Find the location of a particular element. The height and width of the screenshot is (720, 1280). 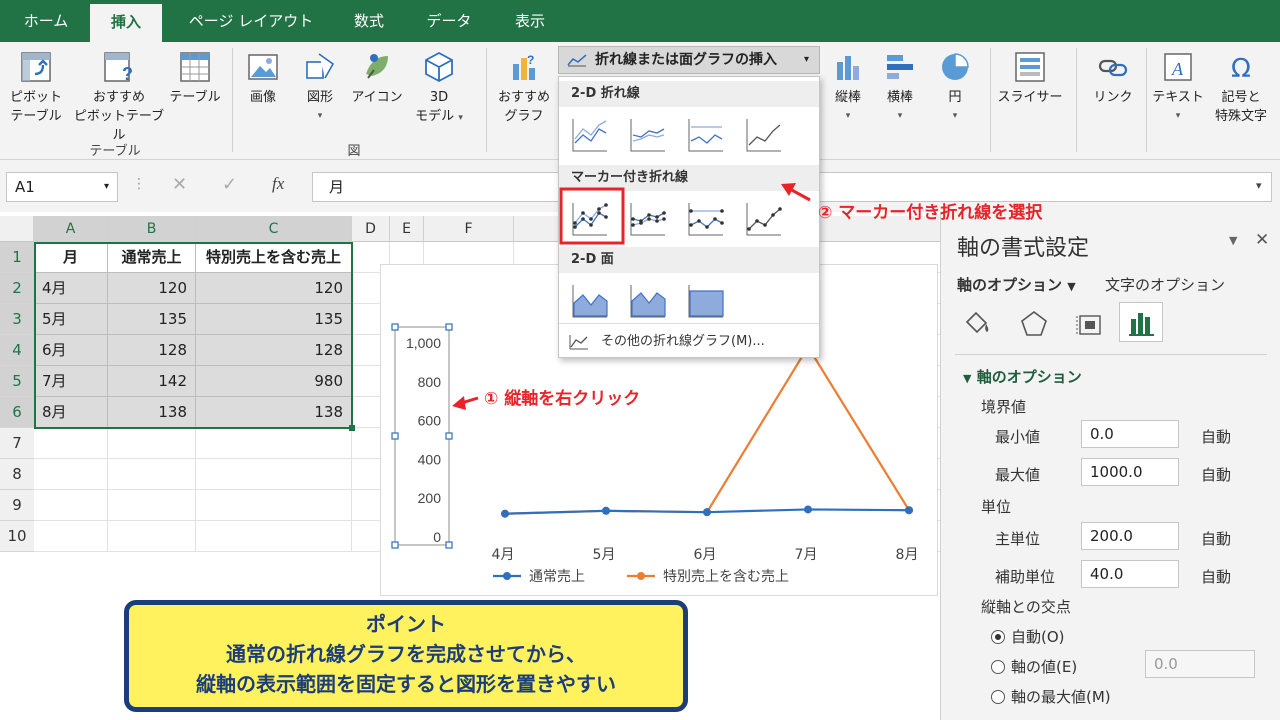

column-header-f: F is located at coordinates (469, 229).